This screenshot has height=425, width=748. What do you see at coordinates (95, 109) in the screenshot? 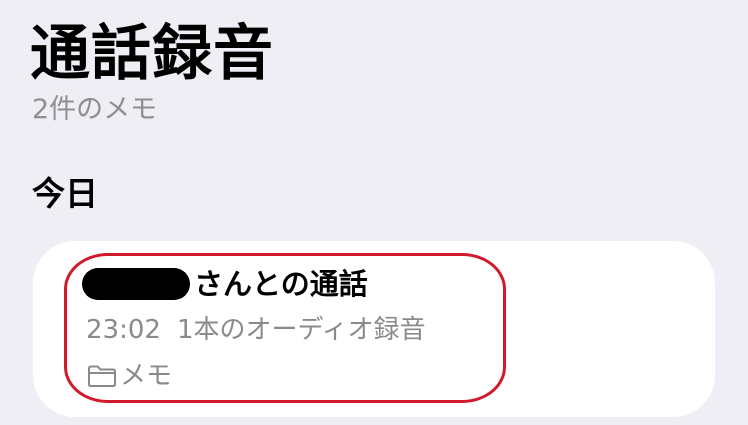
I see `note-count: 2件のメモ` at bounding box center [95, 109].